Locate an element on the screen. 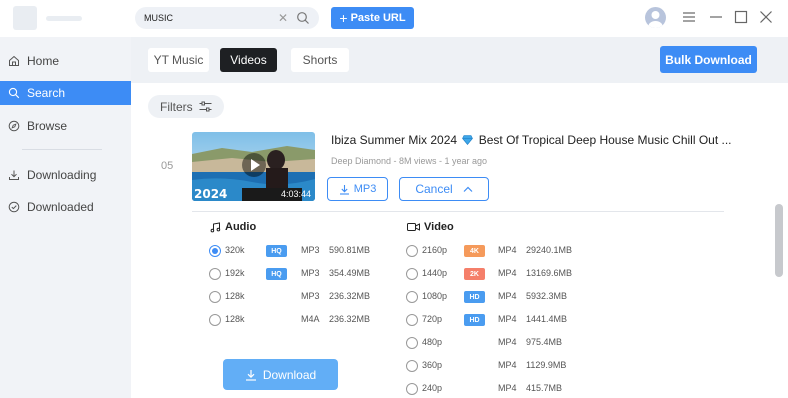  option-size: 13169.6MB is located at coordinates (549, 273).